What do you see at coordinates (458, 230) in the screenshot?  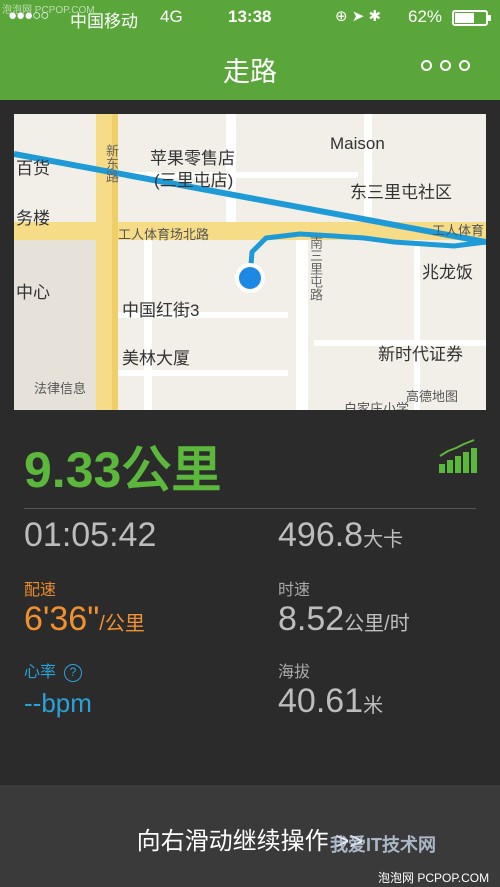 I see `map-label: 工人体育` at bounding box center [458, 230].